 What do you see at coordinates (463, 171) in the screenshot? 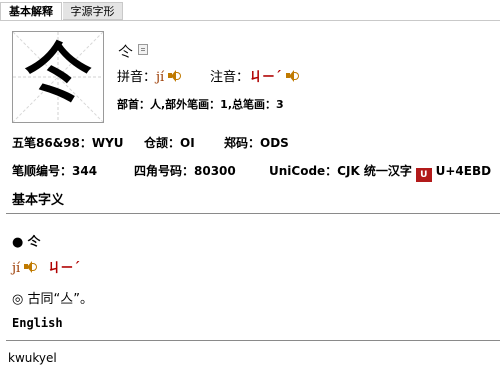
I see `unicode-value: U+4EBD` at bounding box center [463, 171].